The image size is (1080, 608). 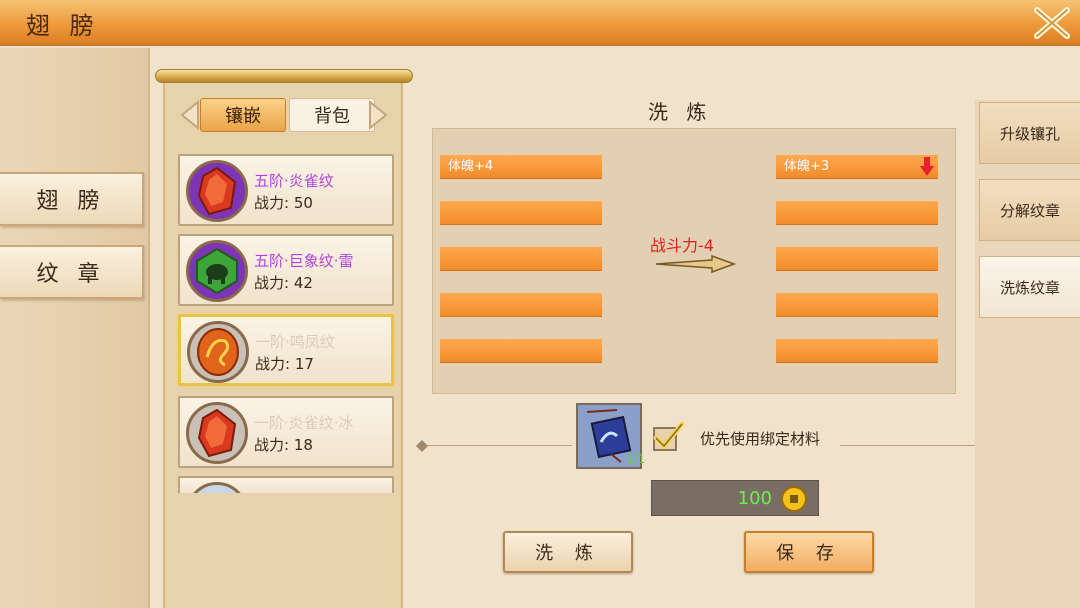 I want to click on coin-icon, so click(x=794, y=499).